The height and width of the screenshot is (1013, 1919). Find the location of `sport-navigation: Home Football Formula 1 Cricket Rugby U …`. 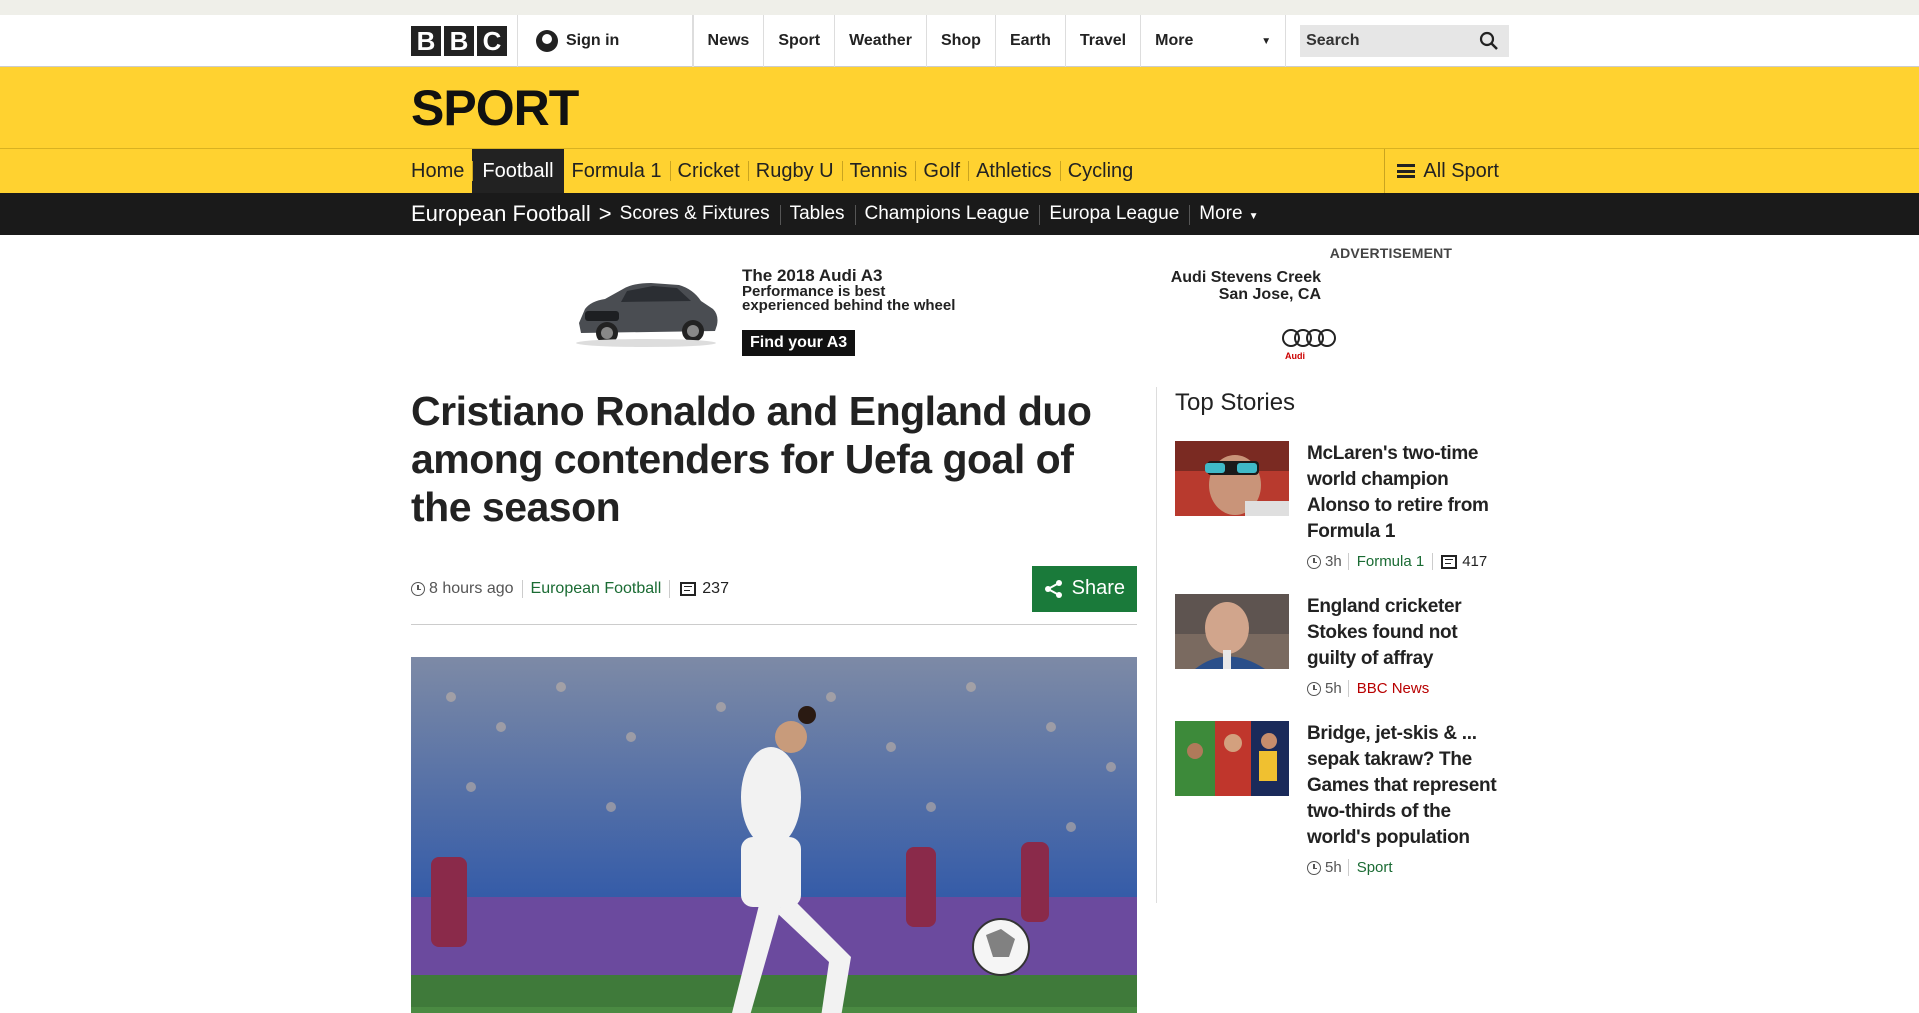

sport-navigation: Home Football Formula 1 Cricket Rugby U … is located at coordinates (959, 171).